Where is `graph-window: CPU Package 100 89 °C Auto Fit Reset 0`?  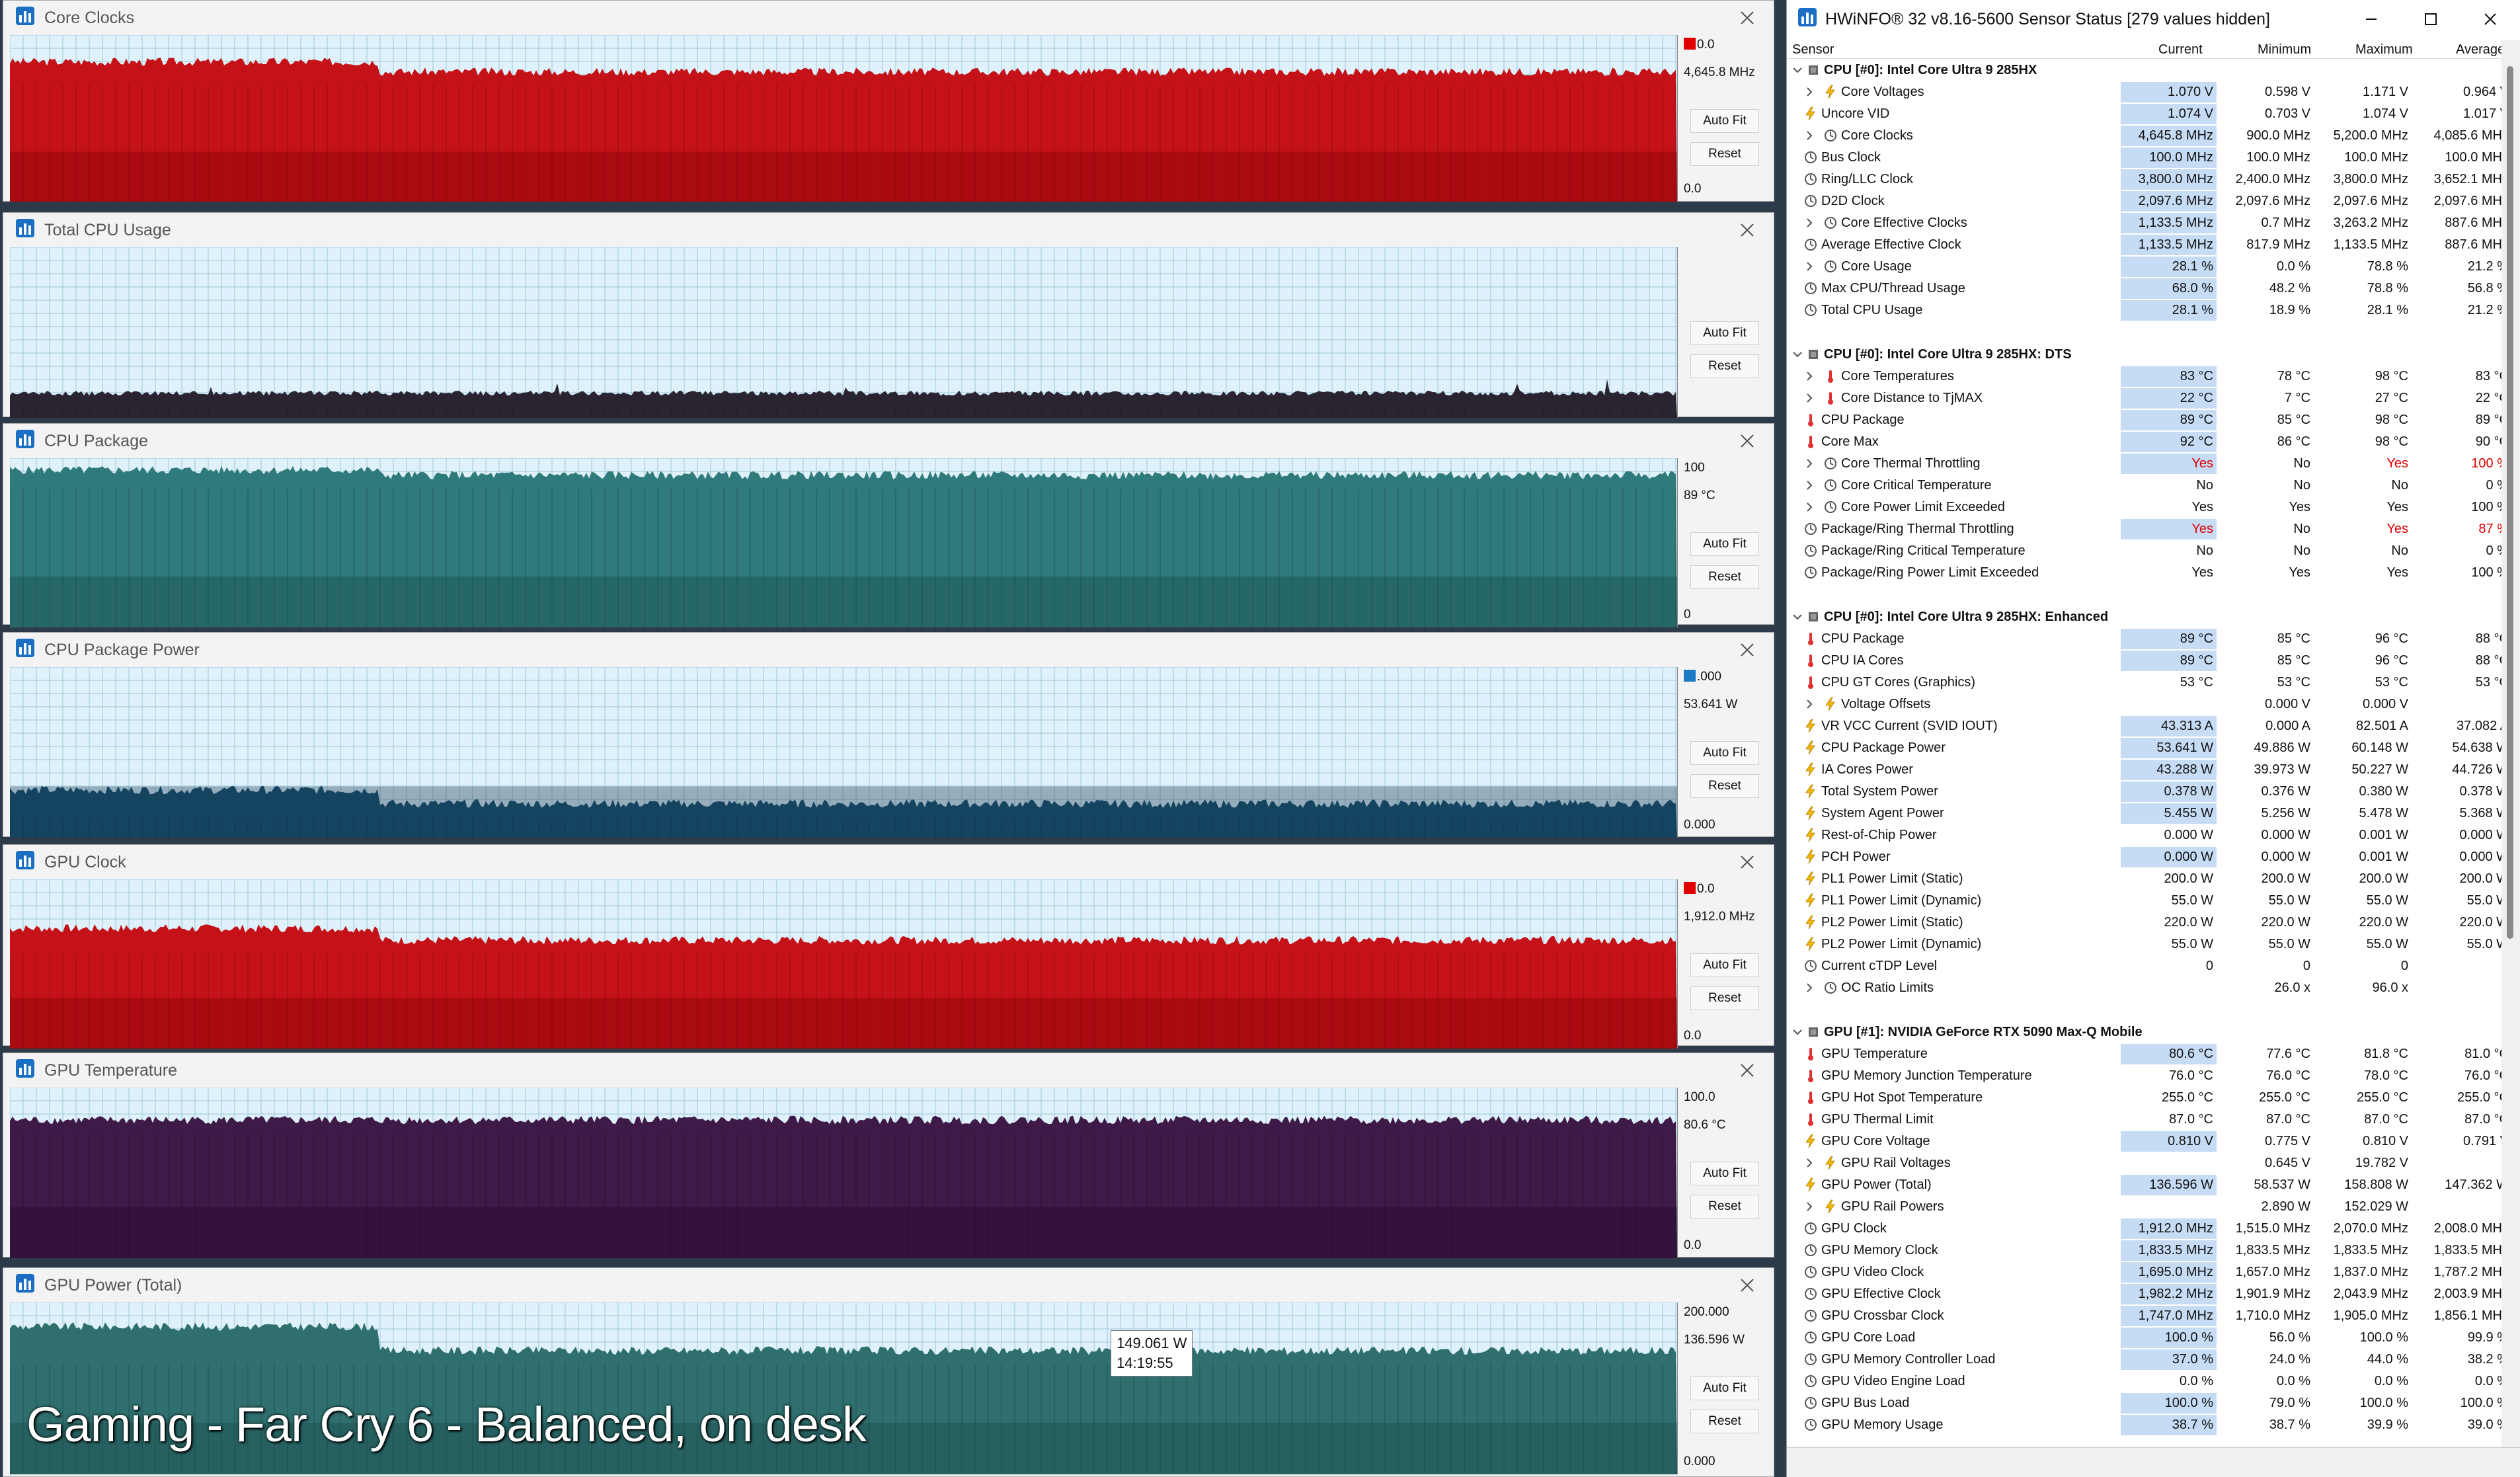 graph-window: CPU Package 100 89 °C Auto Fit Reset 0 is located at coordinates (888, 525).